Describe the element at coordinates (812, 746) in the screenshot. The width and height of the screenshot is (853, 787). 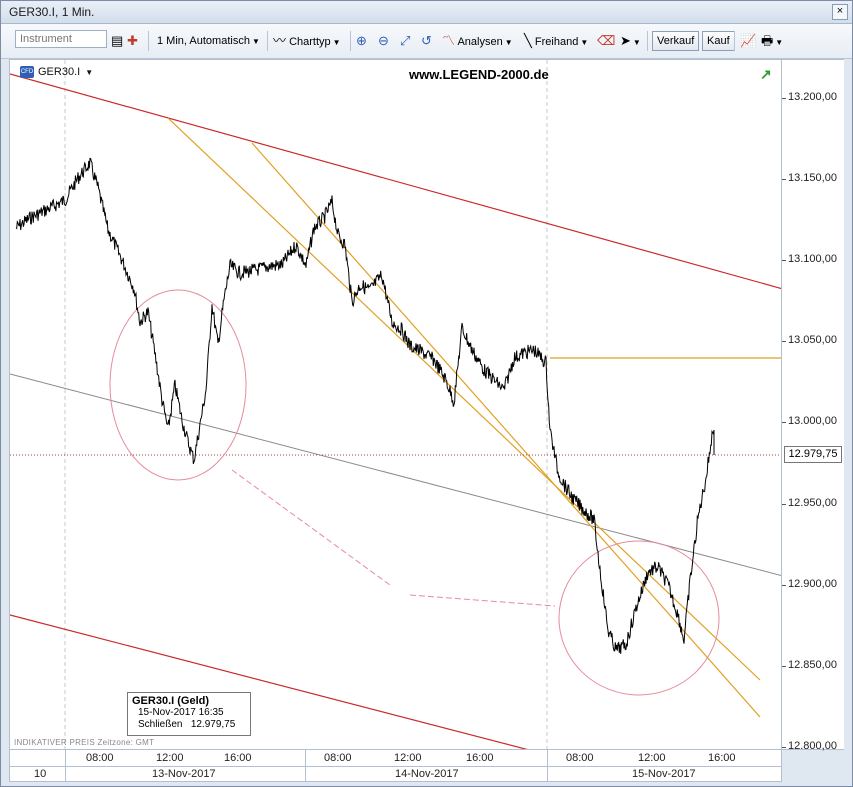
I see `y-tick: 12.800,00` at that location.